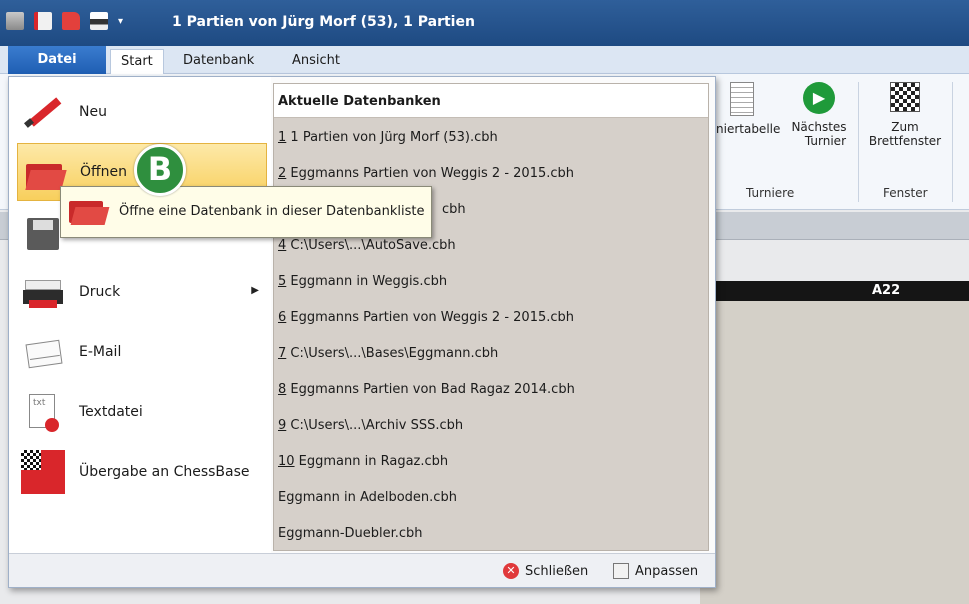  Describe the element at coordinates (218, 61) in the screenshot. I see `tab-datenbank: Datenbank` at that location.